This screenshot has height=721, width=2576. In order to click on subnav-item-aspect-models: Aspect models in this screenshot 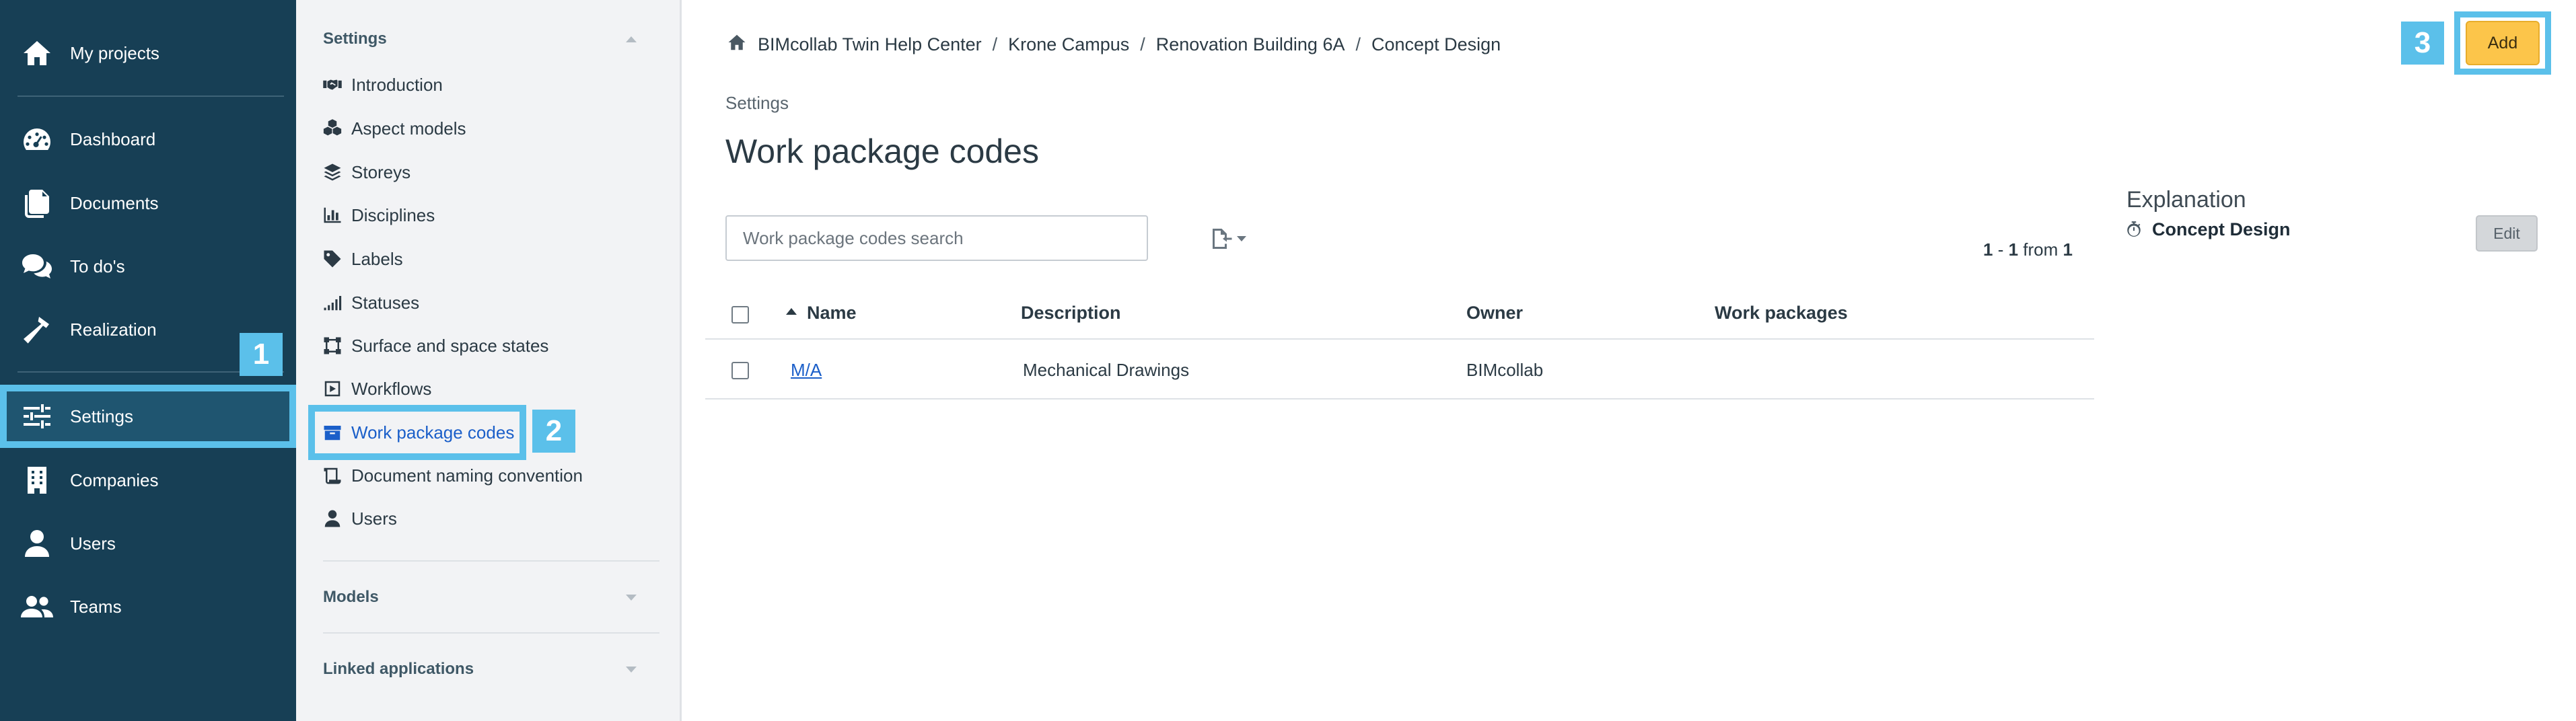, I will do `click(393, 128)`.